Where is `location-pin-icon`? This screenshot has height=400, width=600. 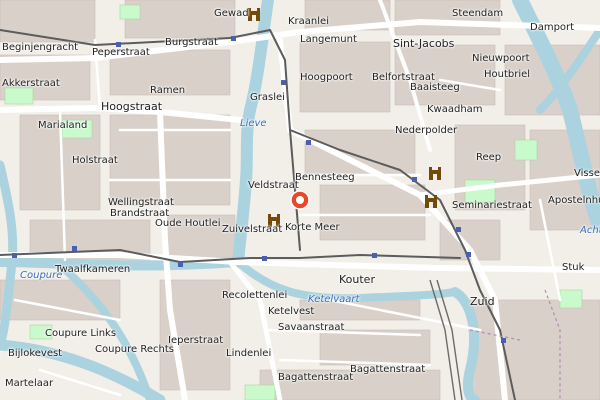 location-pin-icon is located at coordinates (300, 200).